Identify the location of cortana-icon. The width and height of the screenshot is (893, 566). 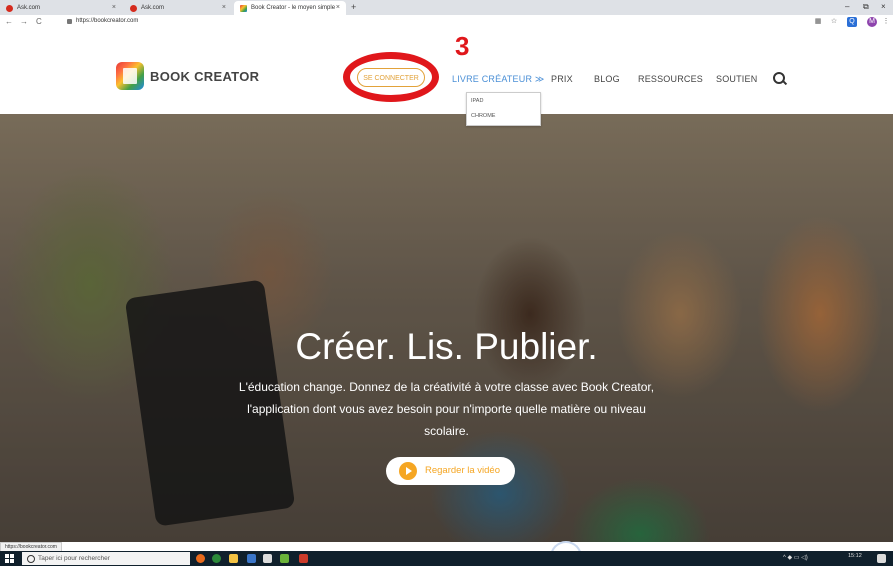
(31, 559).